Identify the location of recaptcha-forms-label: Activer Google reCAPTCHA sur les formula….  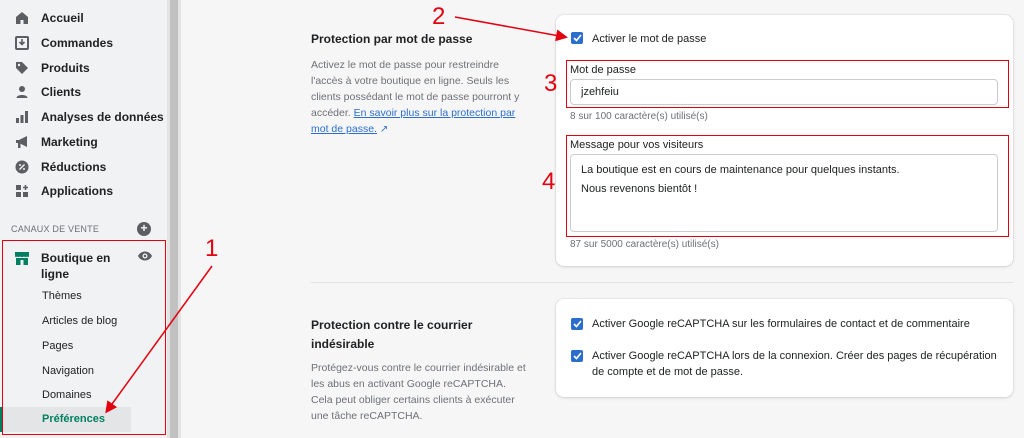
(781, 324).